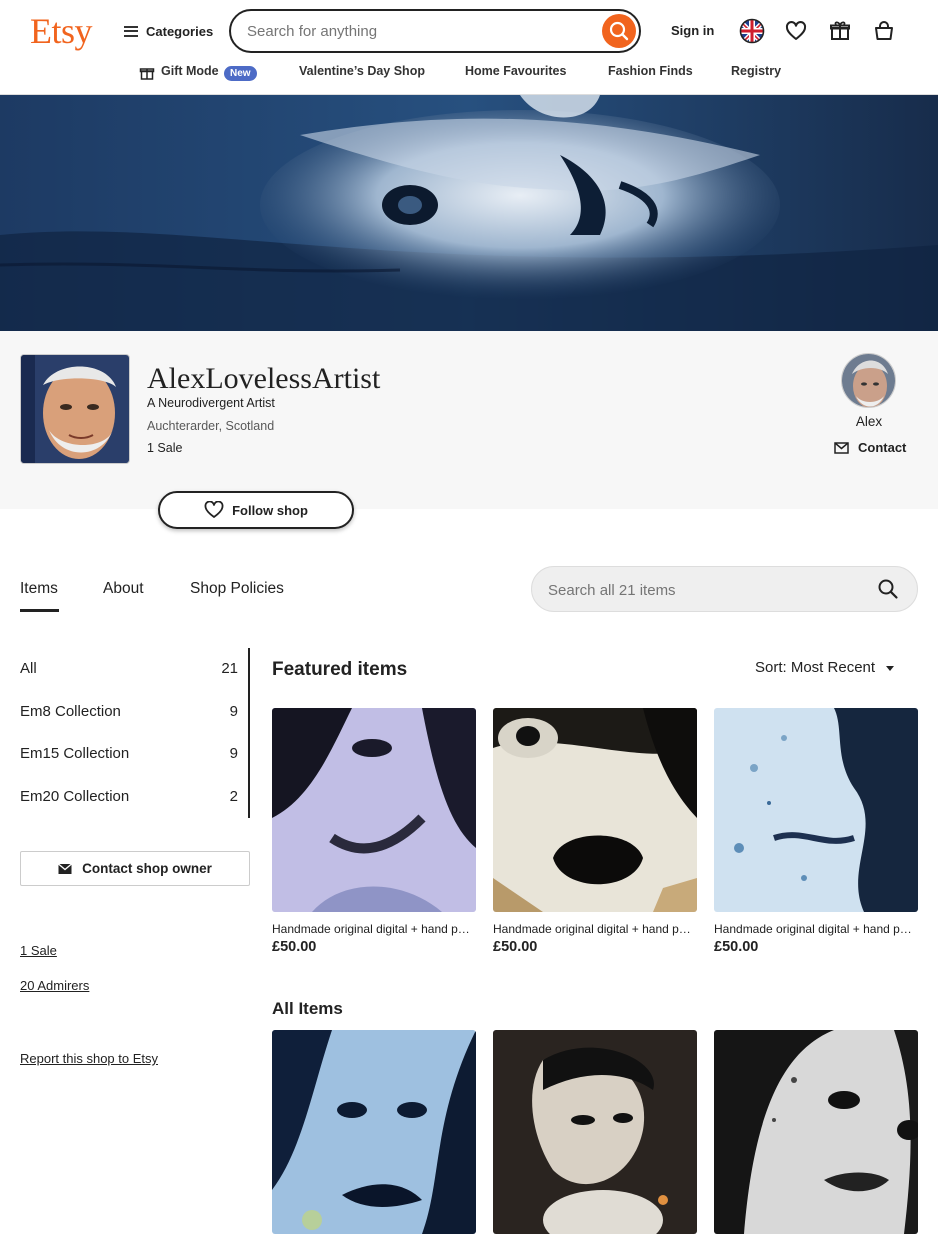 This screenshot has width=938, height=1246. Describe the element at coordinates (233, 796) in the screenshot. I see `section-count: 2` at that location.